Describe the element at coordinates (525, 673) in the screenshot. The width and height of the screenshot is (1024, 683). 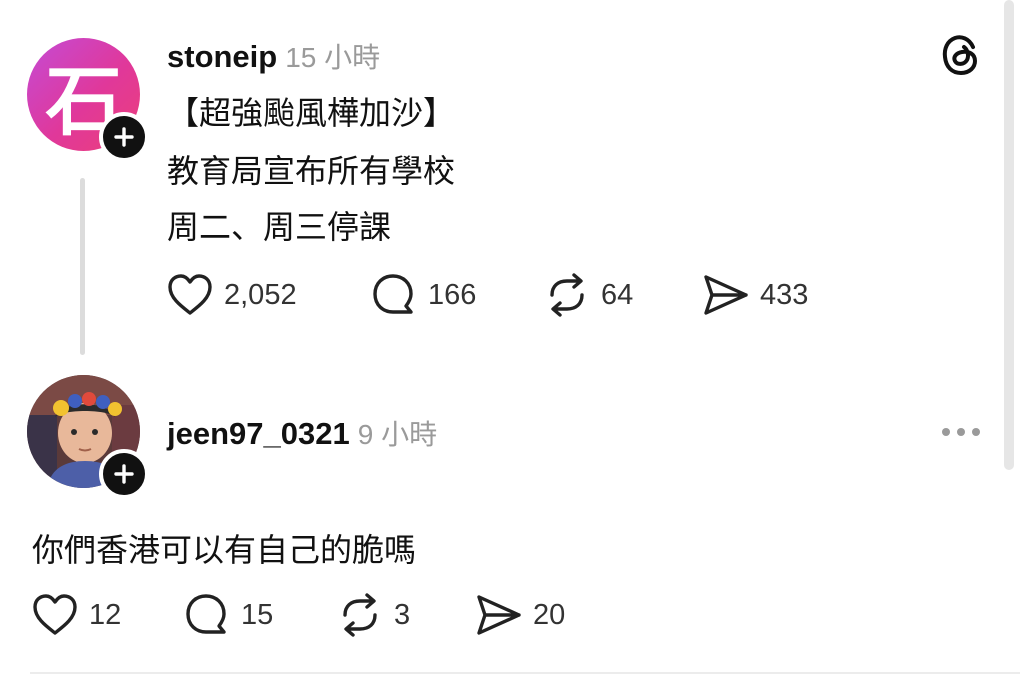
I see `divider` at that location.